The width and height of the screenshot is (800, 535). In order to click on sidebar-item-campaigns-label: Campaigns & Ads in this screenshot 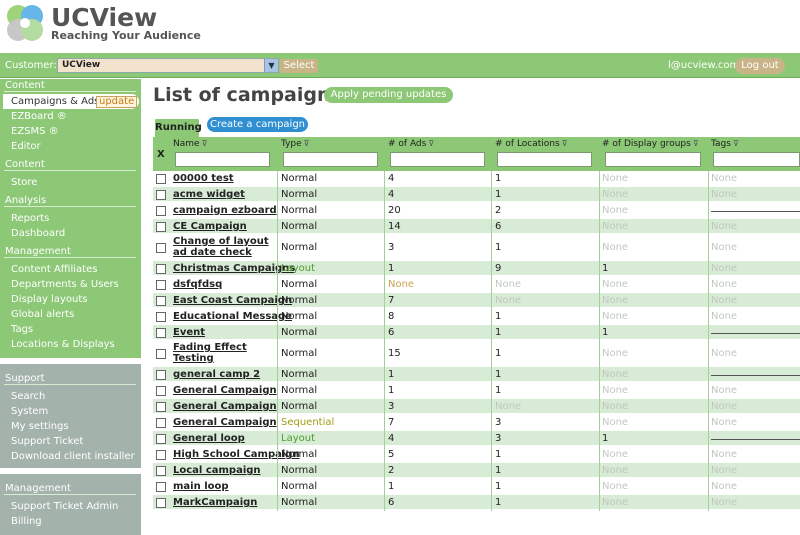, I will do `click(55, 101)`.